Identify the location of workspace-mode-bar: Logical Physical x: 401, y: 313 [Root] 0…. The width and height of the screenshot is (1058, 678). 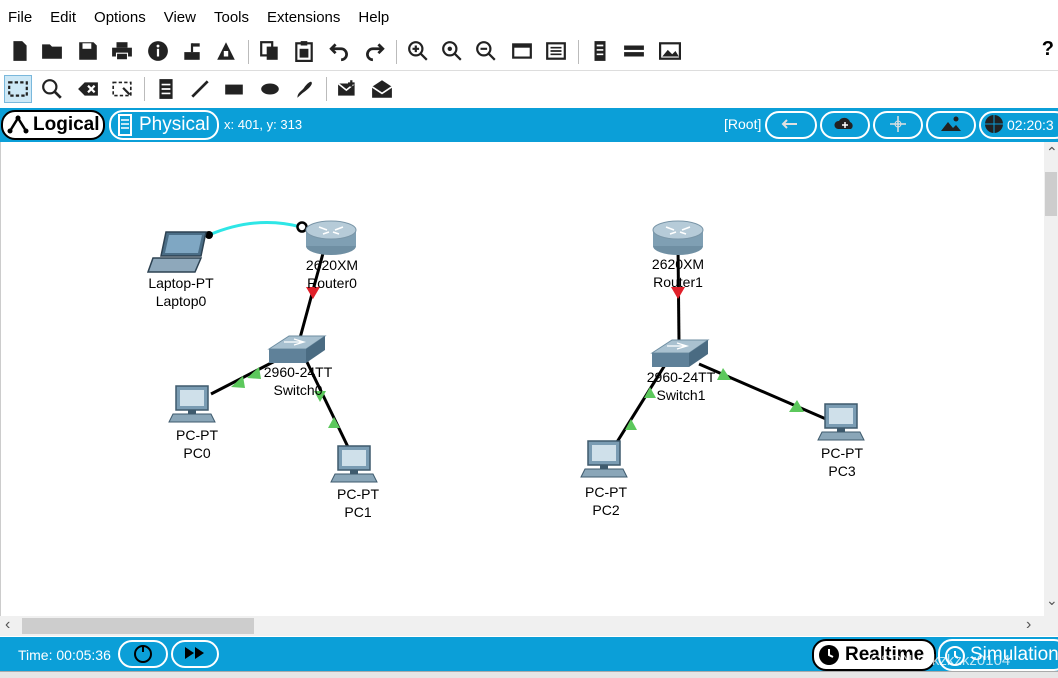
(529, 125).